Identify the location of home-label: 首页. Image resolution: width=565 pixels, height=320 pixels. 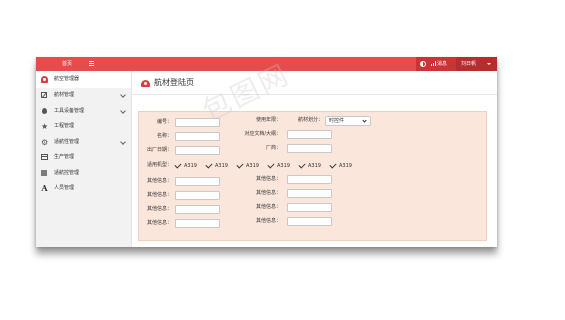
(66, 64).